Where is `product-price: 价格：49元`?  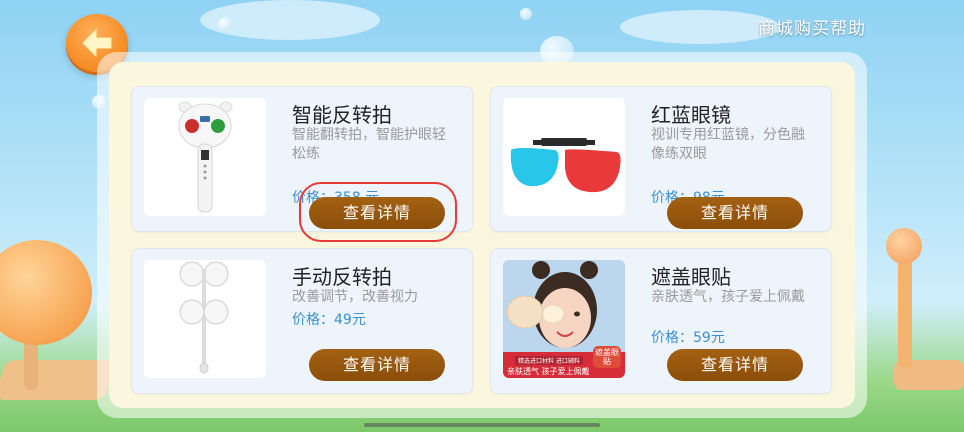
product-price: 价格：49元 is located at coordinates (329, 320).